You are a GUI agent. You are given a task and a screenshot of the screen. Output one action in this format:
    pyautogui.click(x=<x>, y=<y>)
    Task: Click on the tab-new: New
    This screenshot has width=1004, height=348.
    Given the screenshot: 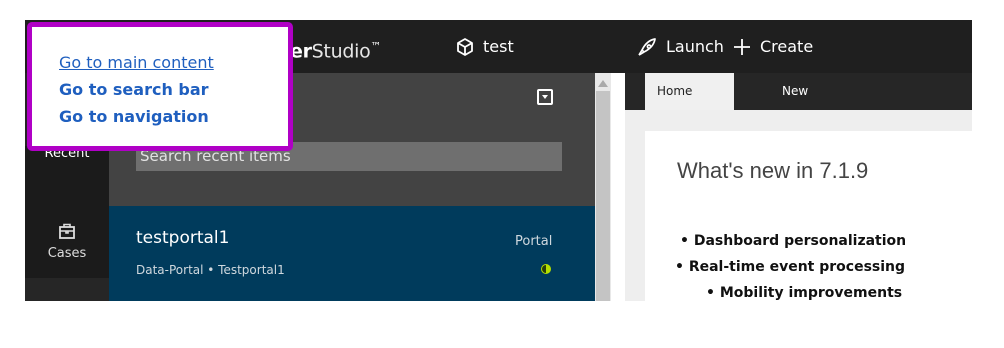 What is the action you would take?
    pyautogui.click(x=795, y=91)
    